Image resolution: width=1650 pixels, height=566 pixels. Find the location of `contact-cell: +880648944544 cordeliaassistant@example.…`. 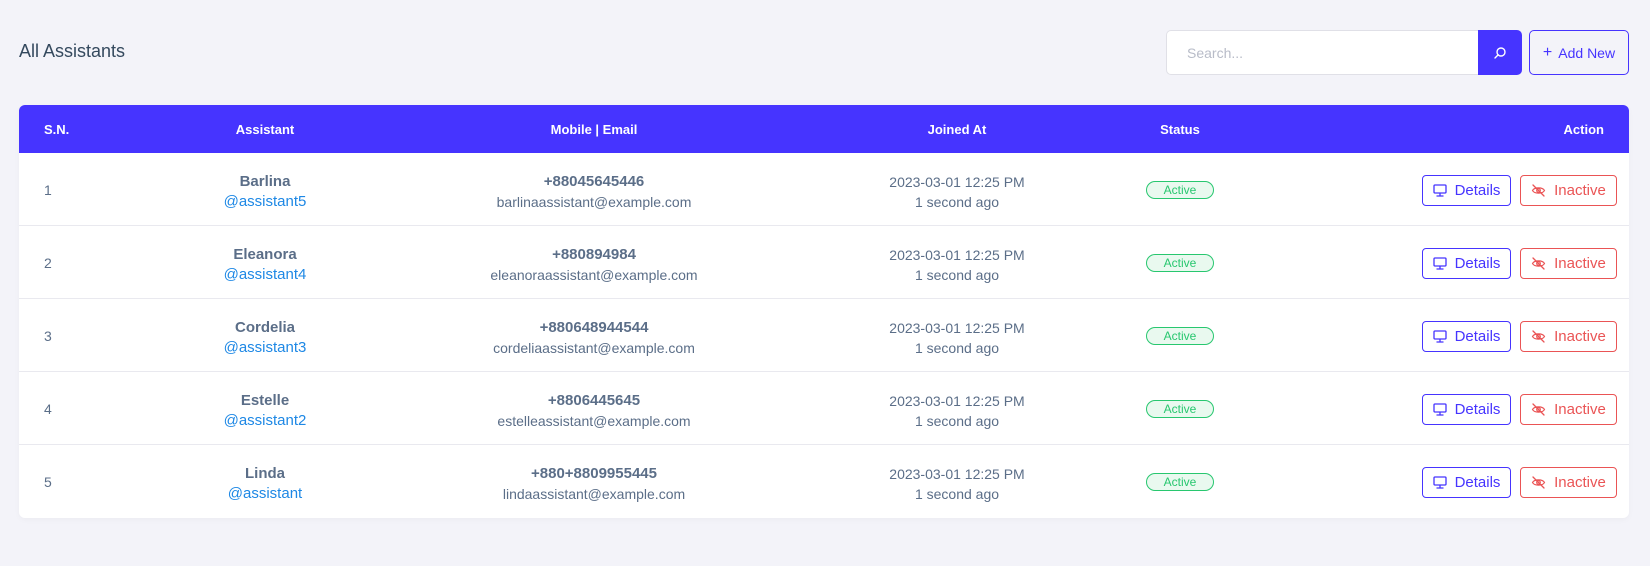

contact-cell: +880648944544 cordeliaassistant@example.… is located at coordinates (594, 338).